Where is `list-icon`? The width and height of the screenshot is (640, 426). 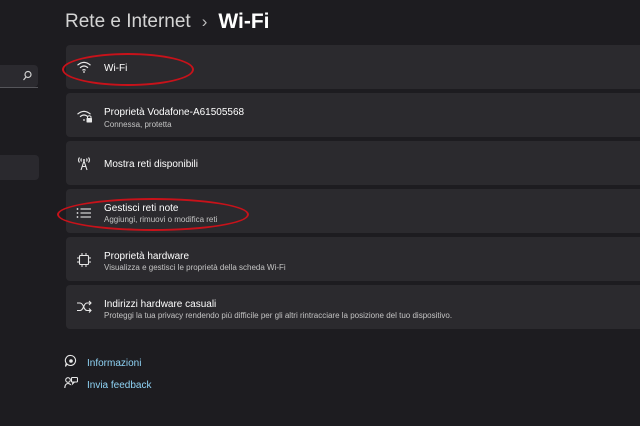
list-icon is located at coordinates (84, 215).